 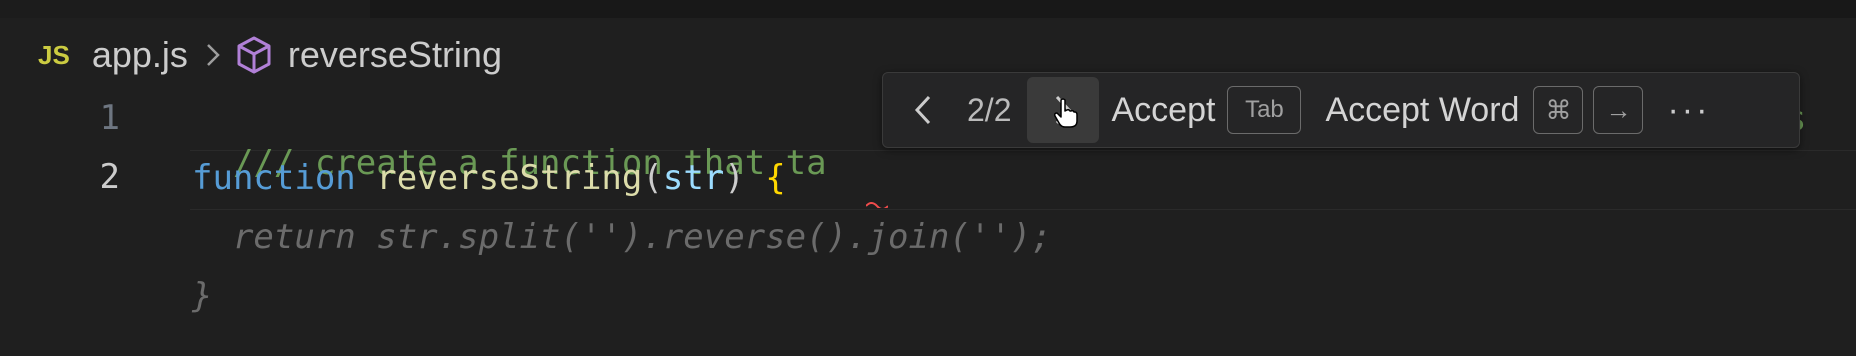 I want to click on open-paren: (, so click(x=652, y=178).